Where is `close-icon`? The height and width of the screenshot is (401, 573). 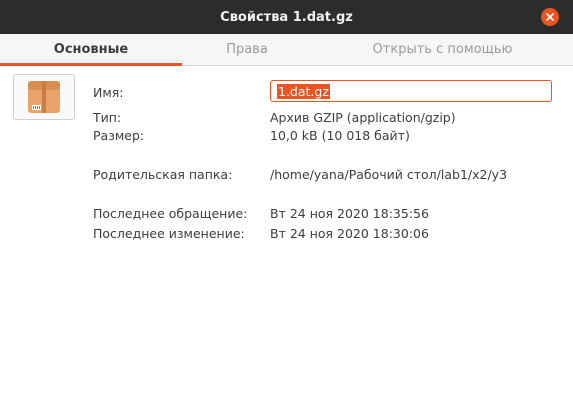
close-icon is located at coordinates (550, 17).